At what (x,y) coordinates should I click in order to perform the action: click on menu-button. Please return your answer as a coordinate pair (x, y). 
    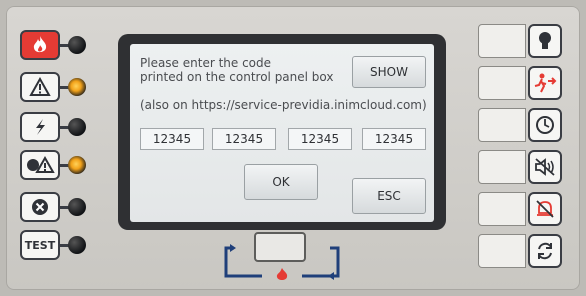
    Looking at the image, I should click on (280, 247).